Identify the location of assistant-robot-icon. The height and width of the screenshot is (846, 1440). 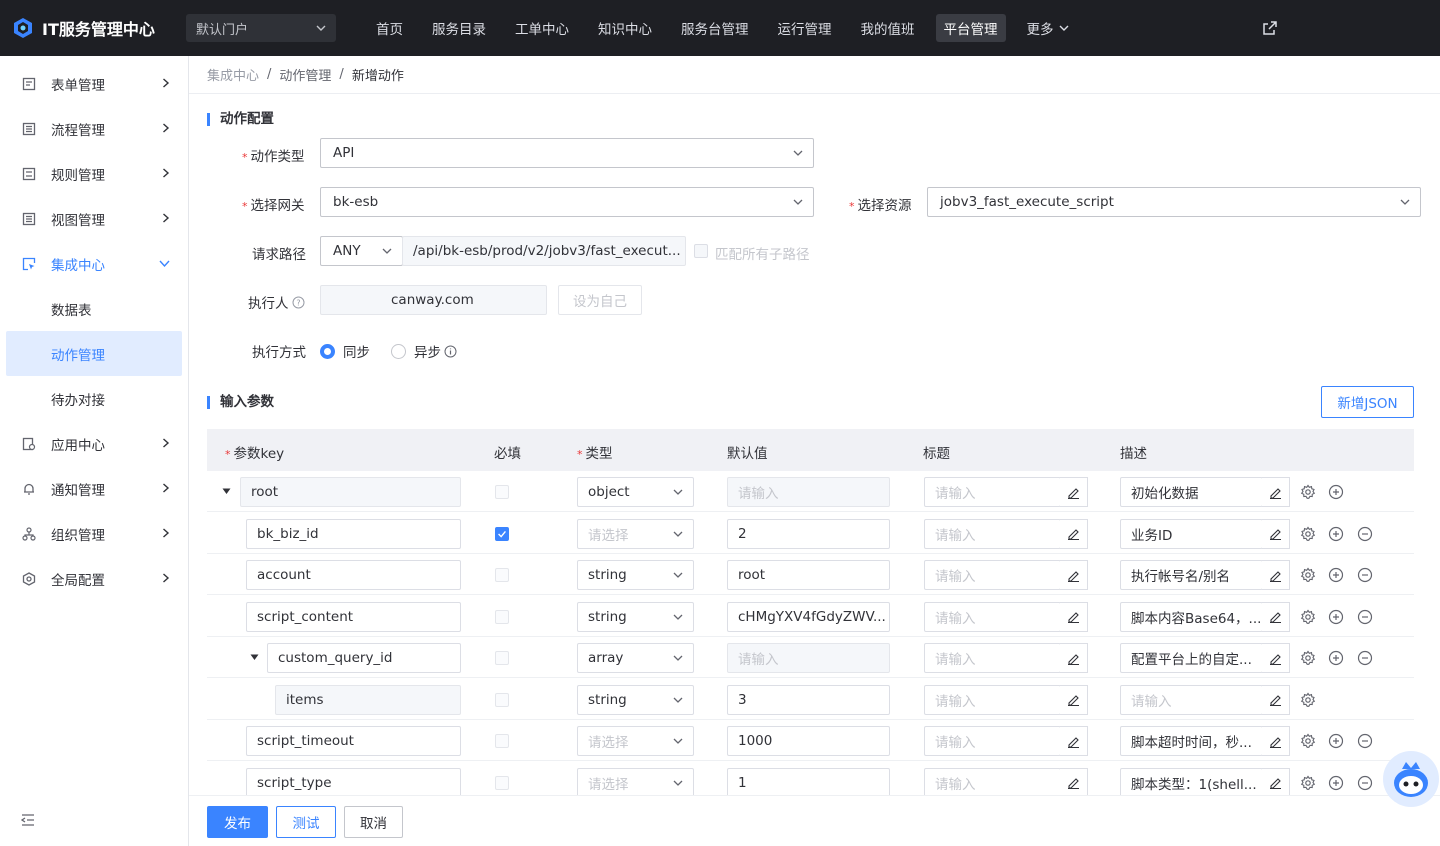
(1411, 779).